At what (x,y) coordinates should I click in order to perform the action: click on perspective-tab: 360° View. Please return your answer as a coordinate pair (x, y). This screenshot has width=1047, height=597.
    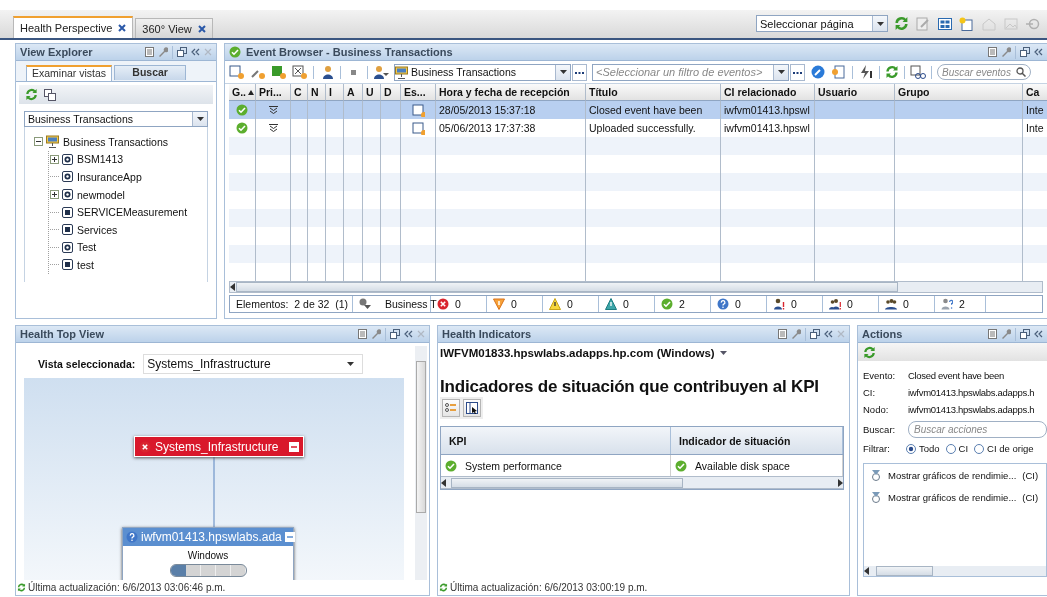
    Looking at the image, I should click on (174, 28).